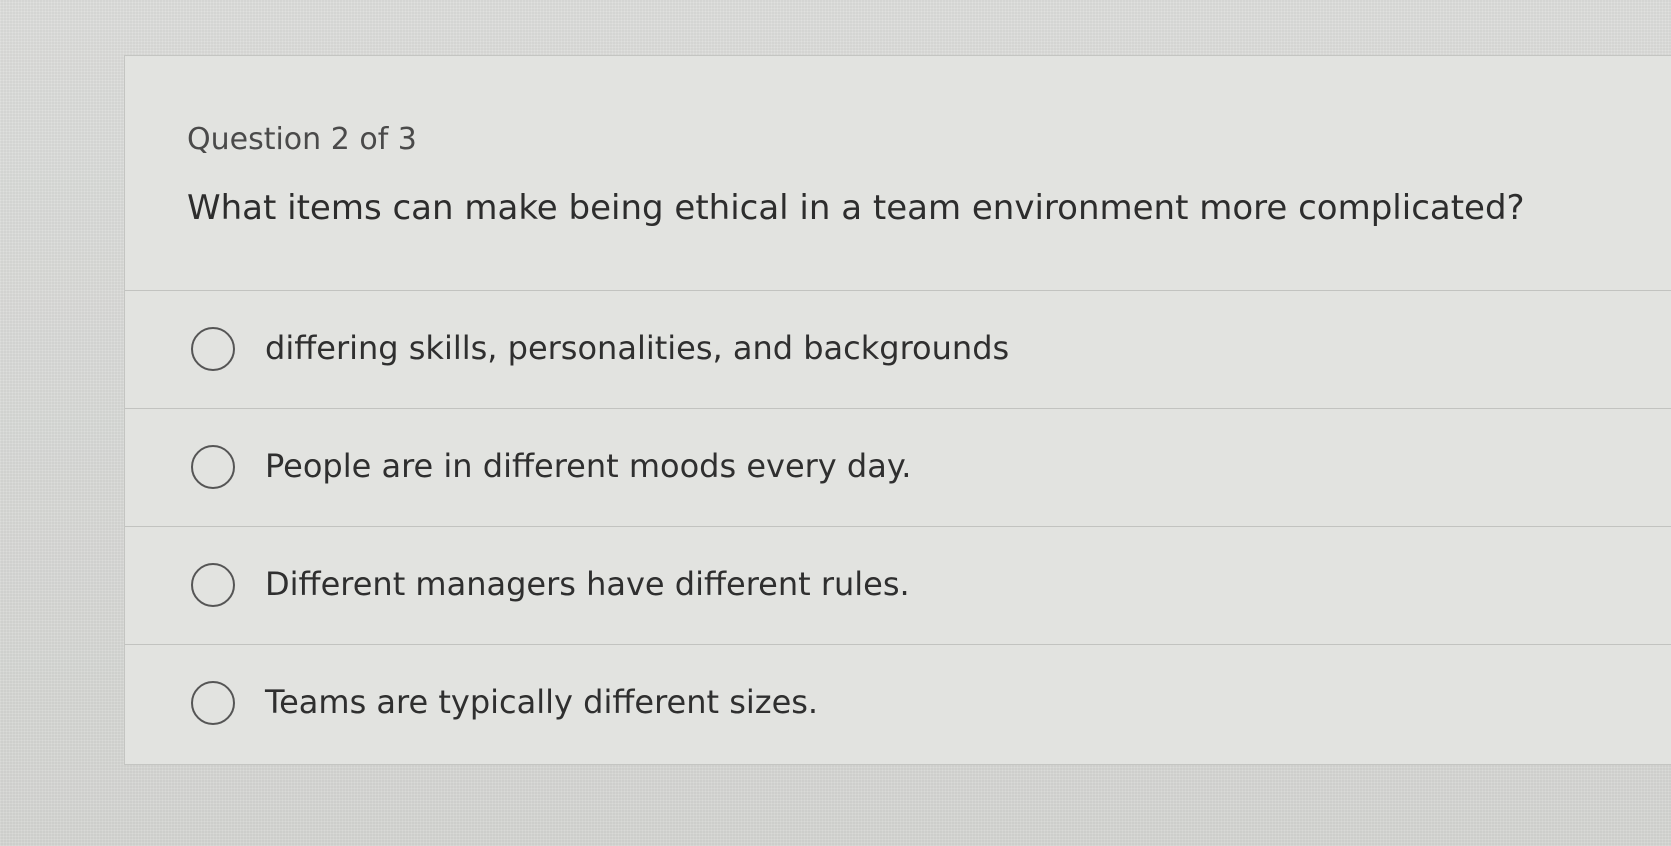 The height and width of the screenshot is (846, 1671). I want to click on answer-option-3: Different managers have different rules., so click(898, 586).